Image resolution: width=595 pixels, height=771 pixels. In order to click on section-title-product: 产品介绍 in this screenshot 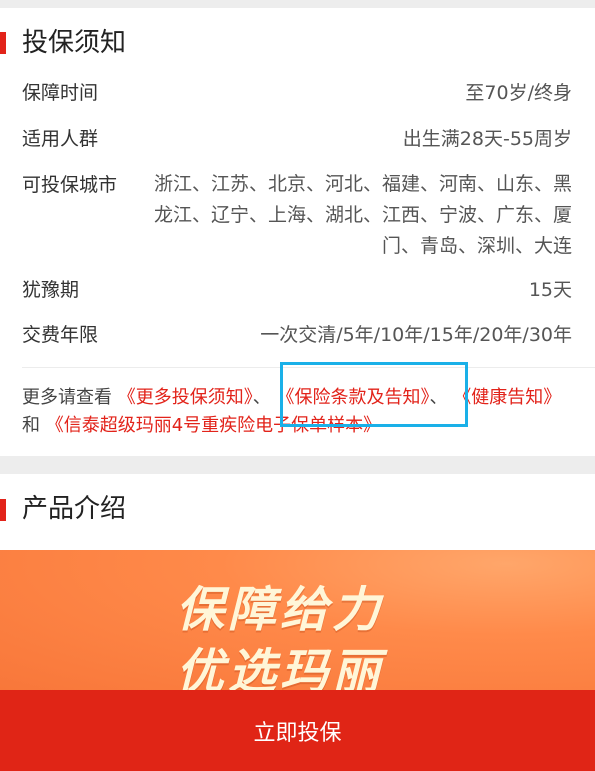, I will do `click(74, 509)`.